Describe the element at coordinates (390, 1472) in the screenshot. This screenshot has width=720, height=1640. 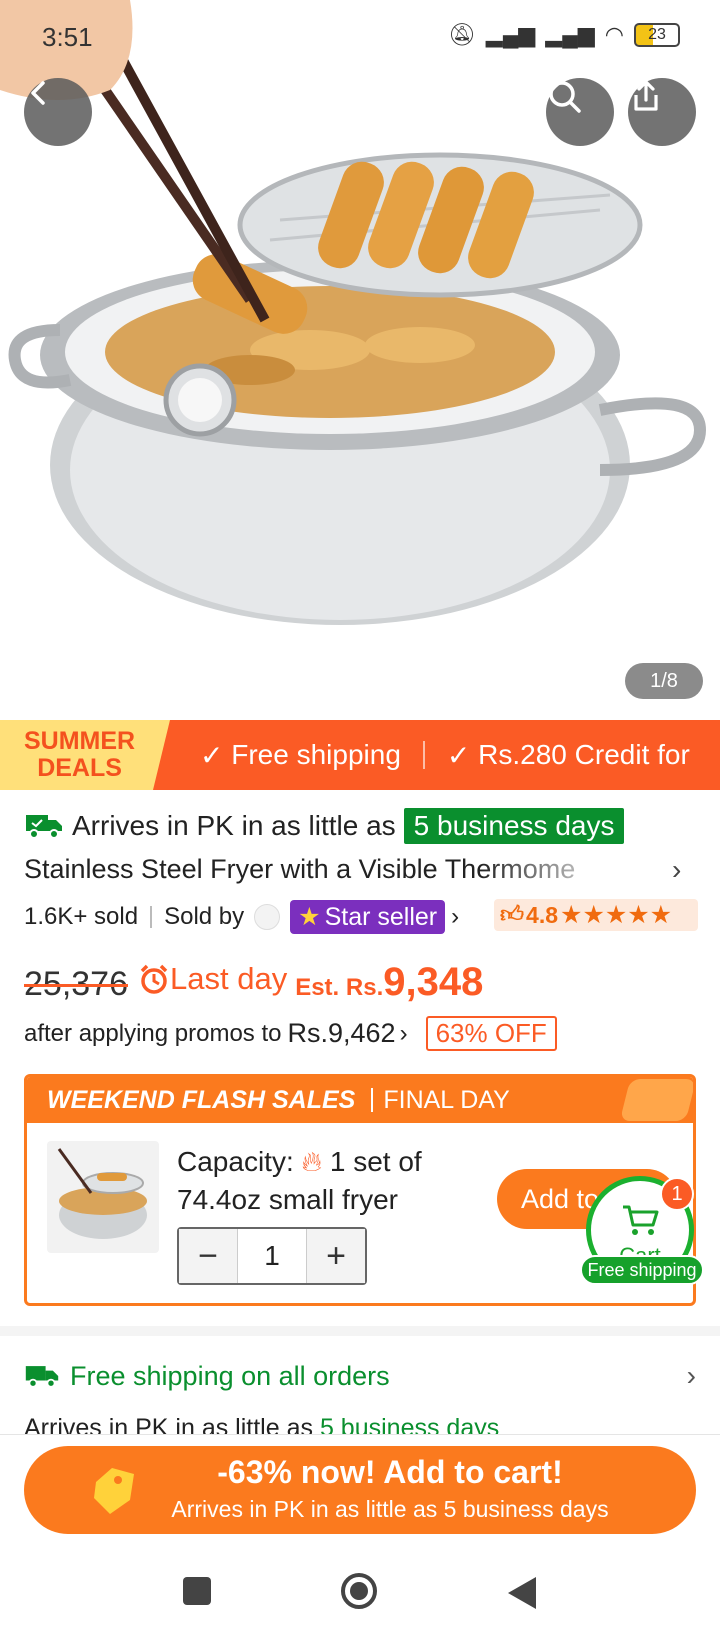
I see `cta-main-text: -63% now! Add to cart!` at that location.